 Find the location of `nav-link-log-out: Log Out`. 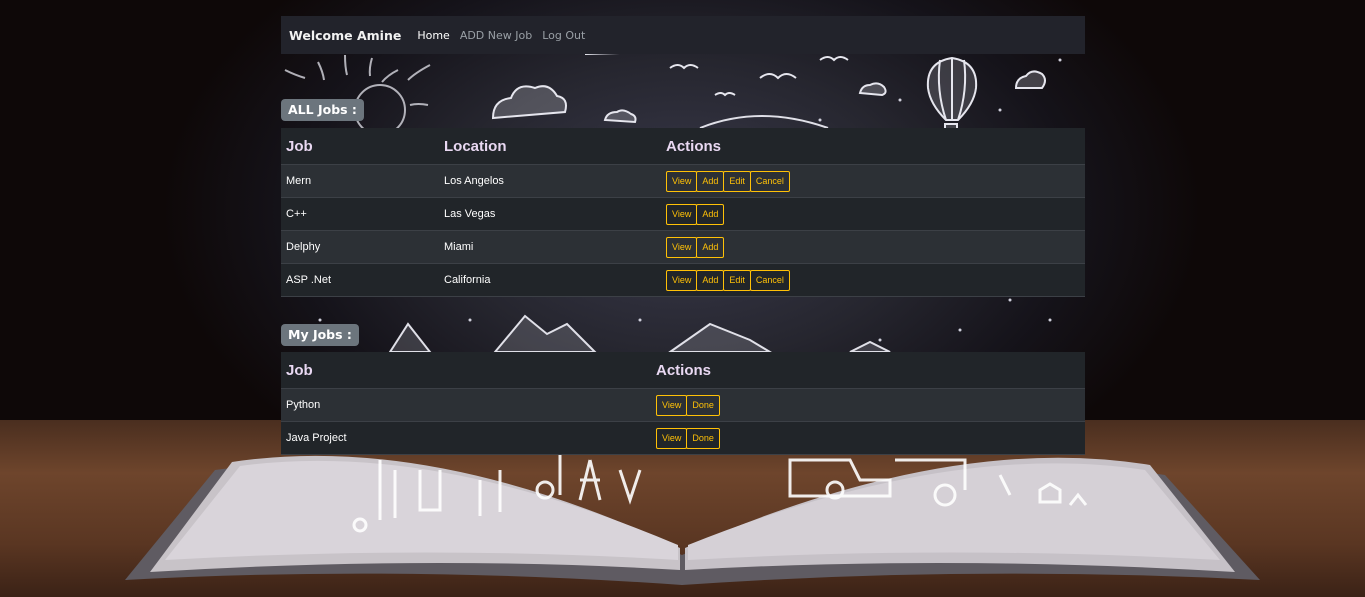

nav-link-log-out: Log Out is located at coordinates (563, 35).